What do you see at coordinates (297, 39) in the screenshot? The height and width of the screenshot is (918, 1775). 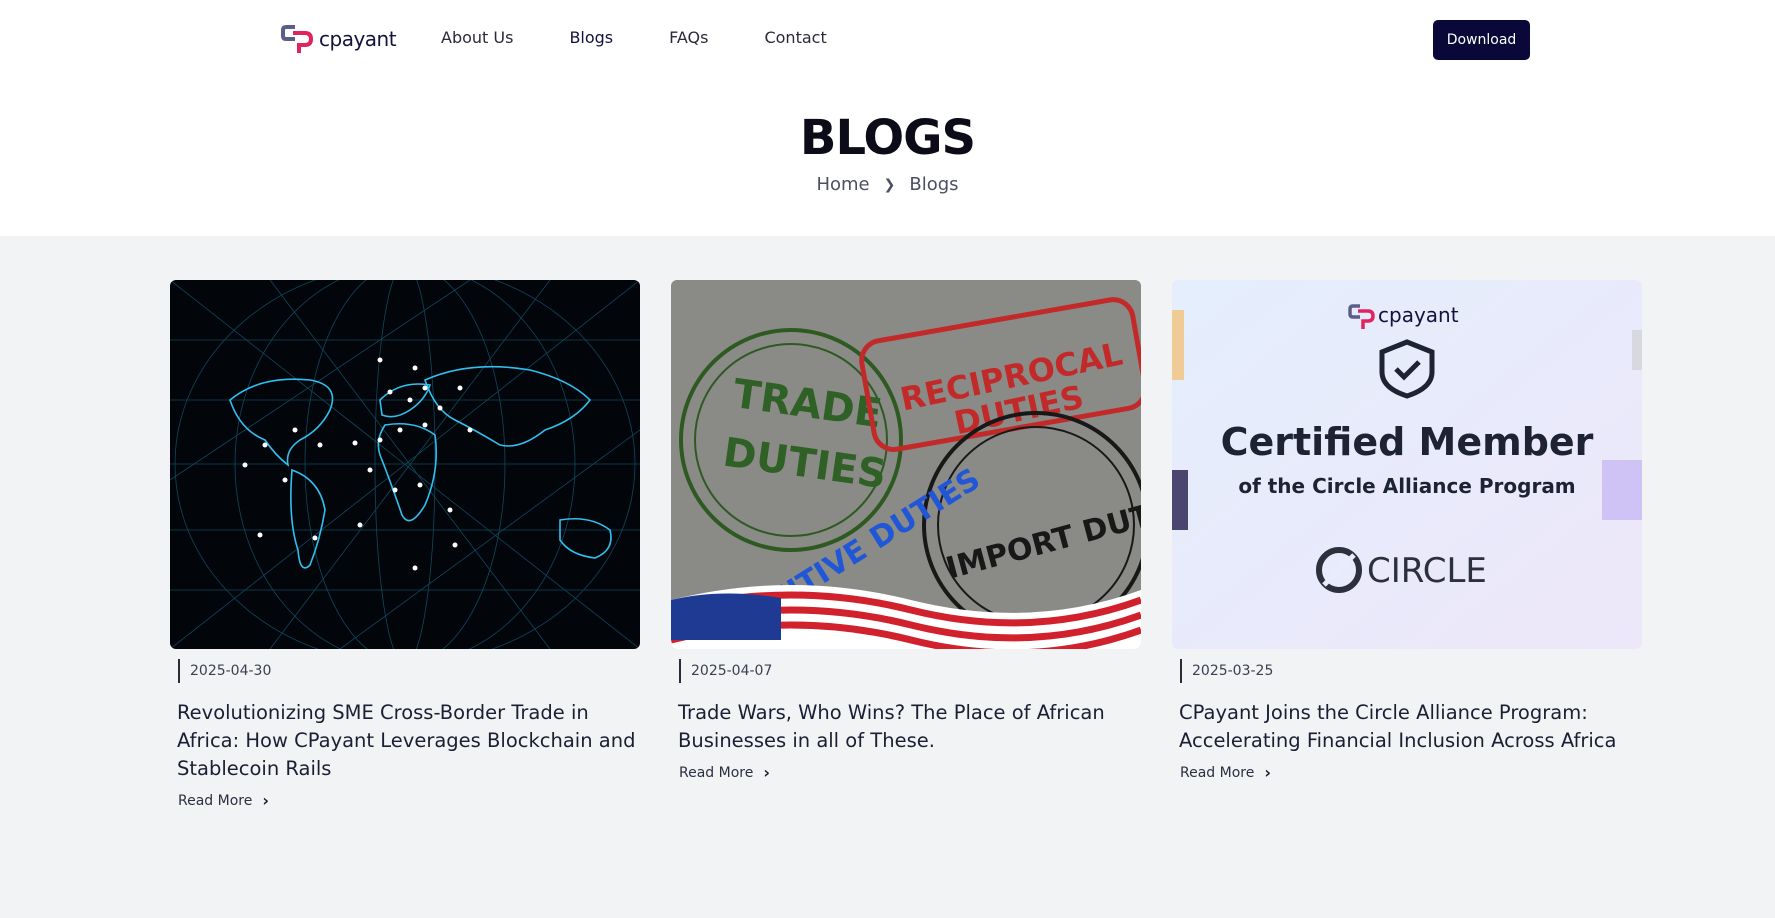 I see `cpayant-logo-icon` at bounding box center [297, 39].